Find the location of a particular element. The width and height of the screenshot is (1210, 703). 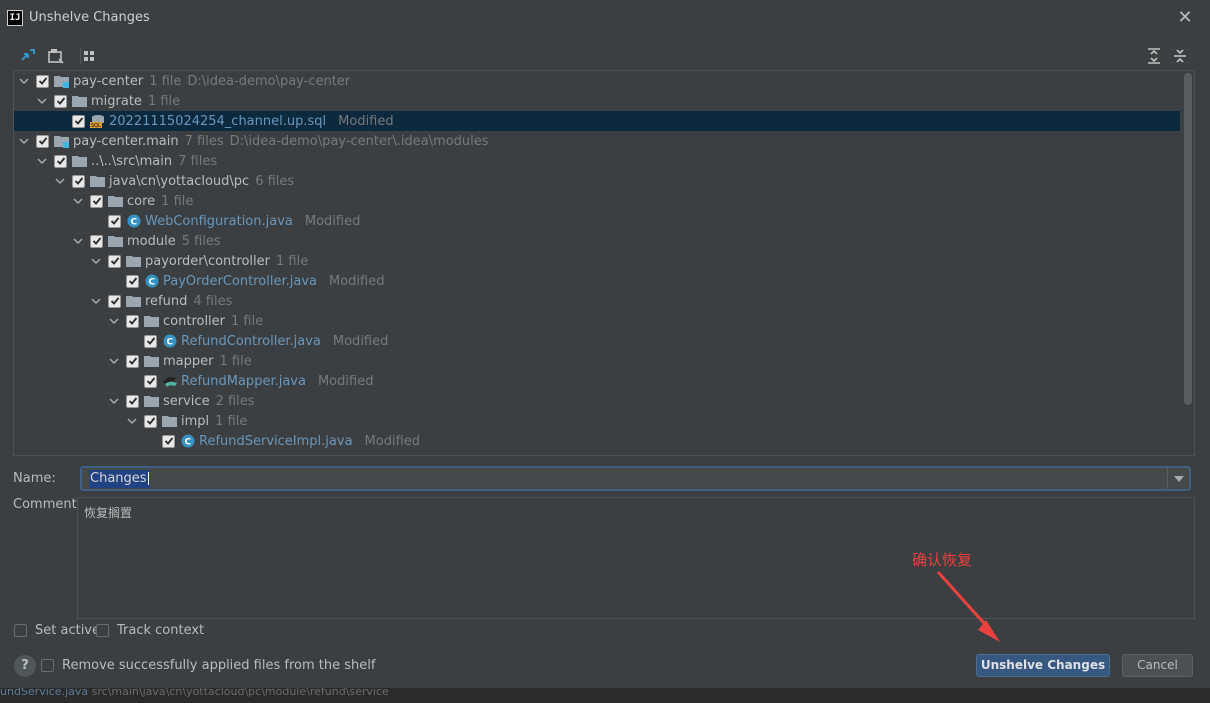

track-context-label: Track context is located at coordinates (161, 630).